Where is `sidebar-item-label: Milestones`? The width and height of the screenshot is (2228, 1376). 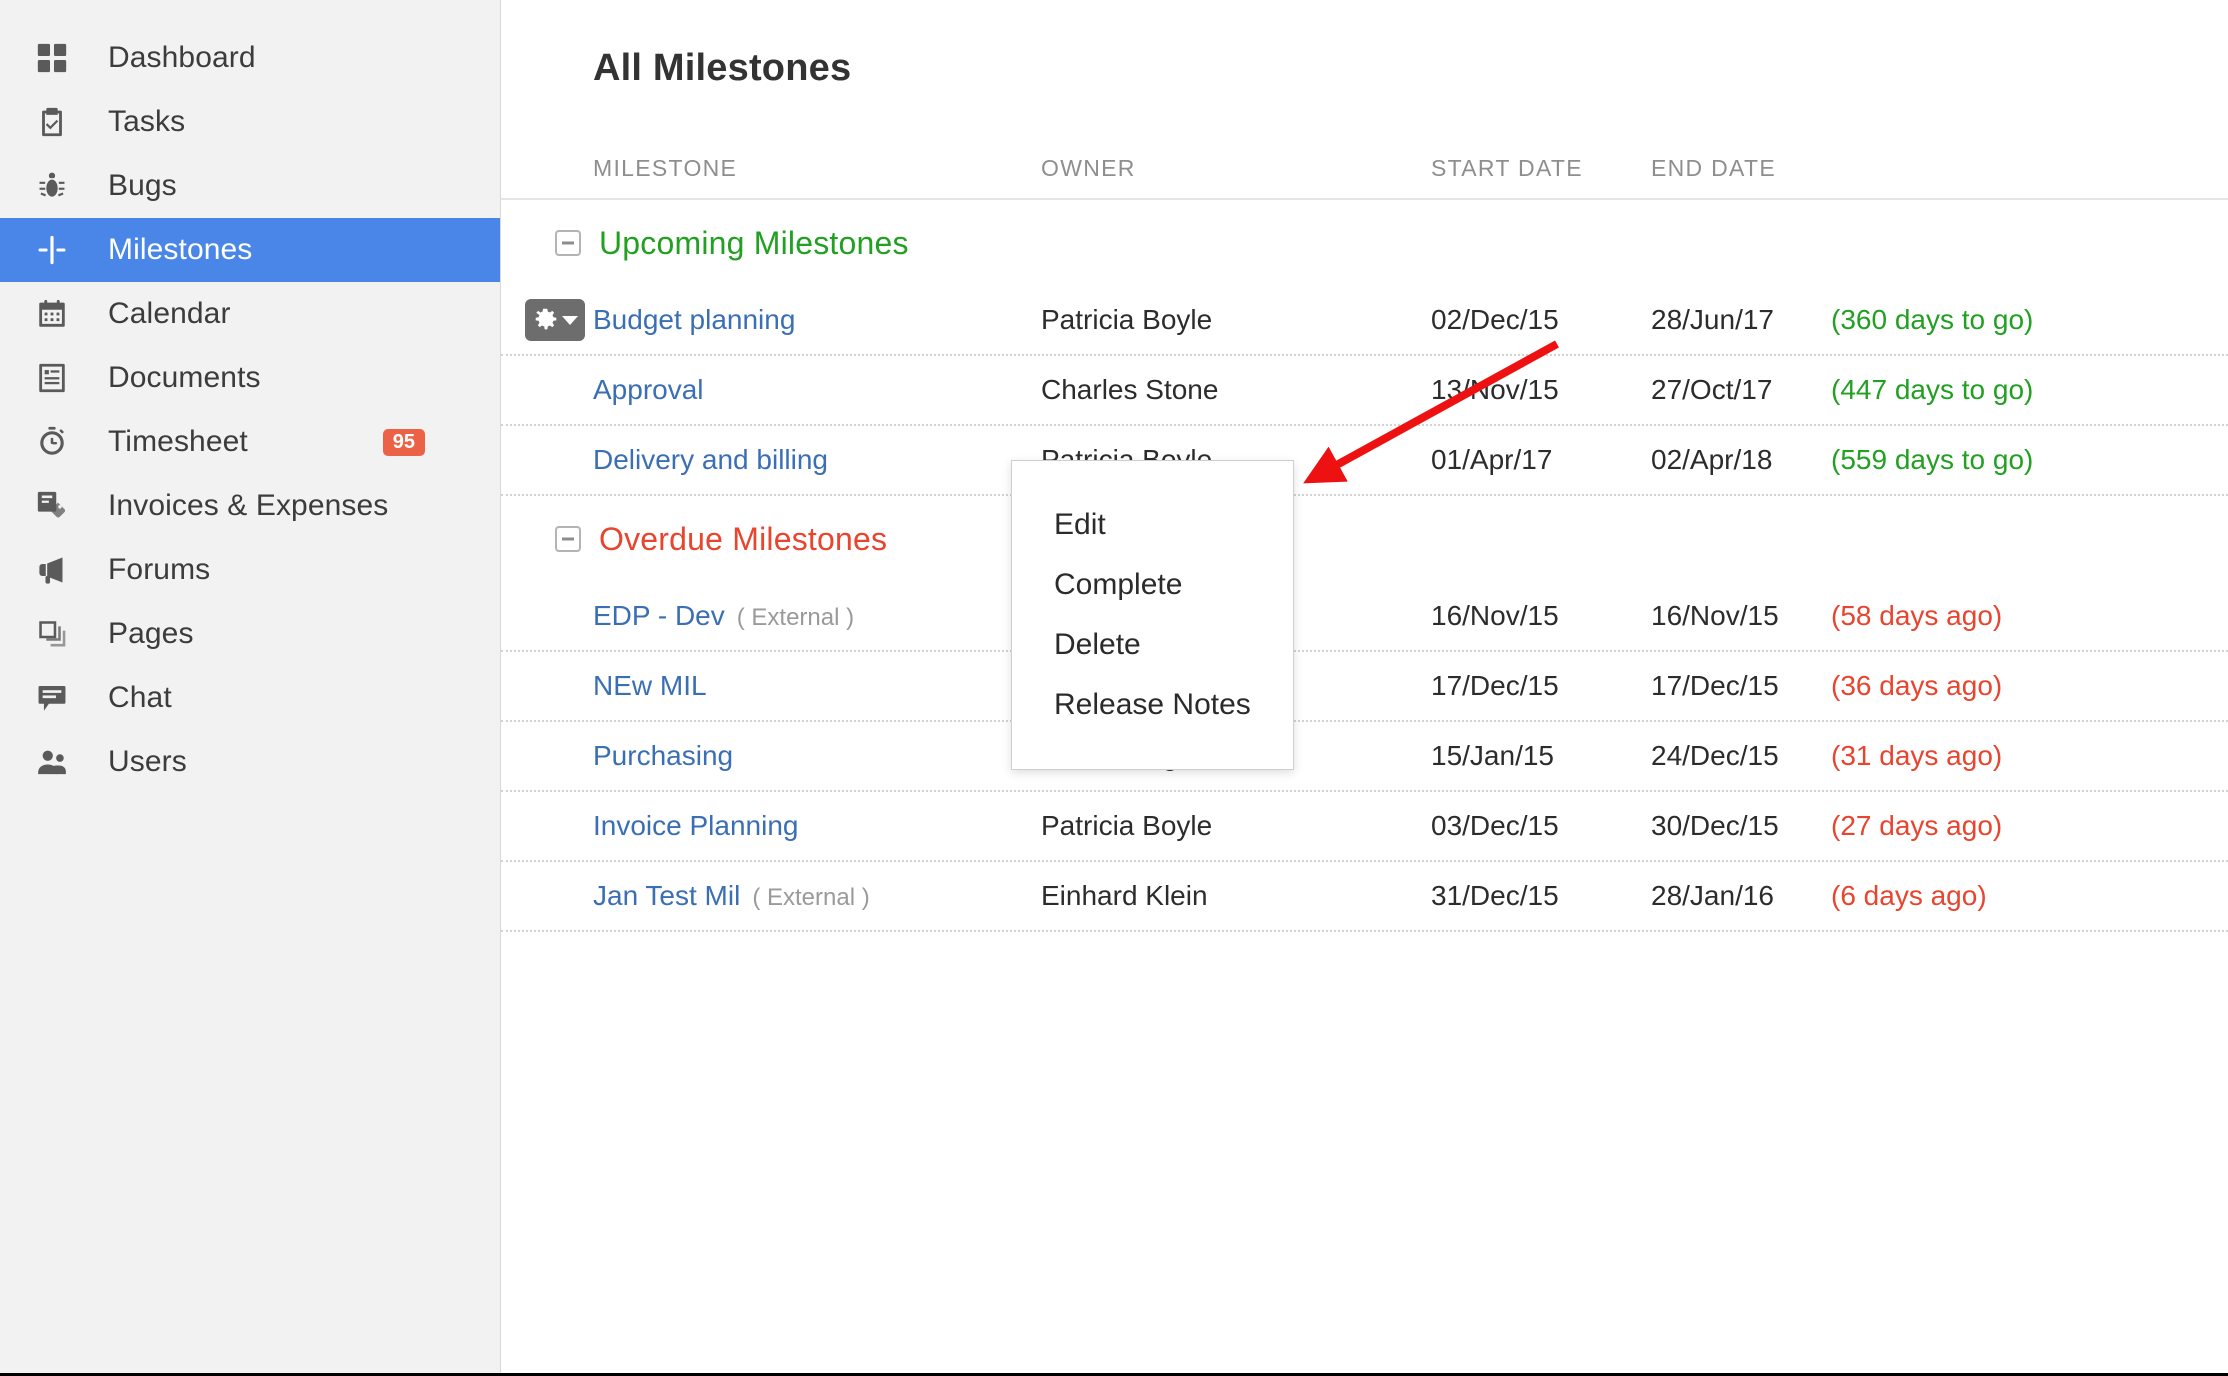
sidebar-item-label: Milestones is located at coordinates (180, 249).